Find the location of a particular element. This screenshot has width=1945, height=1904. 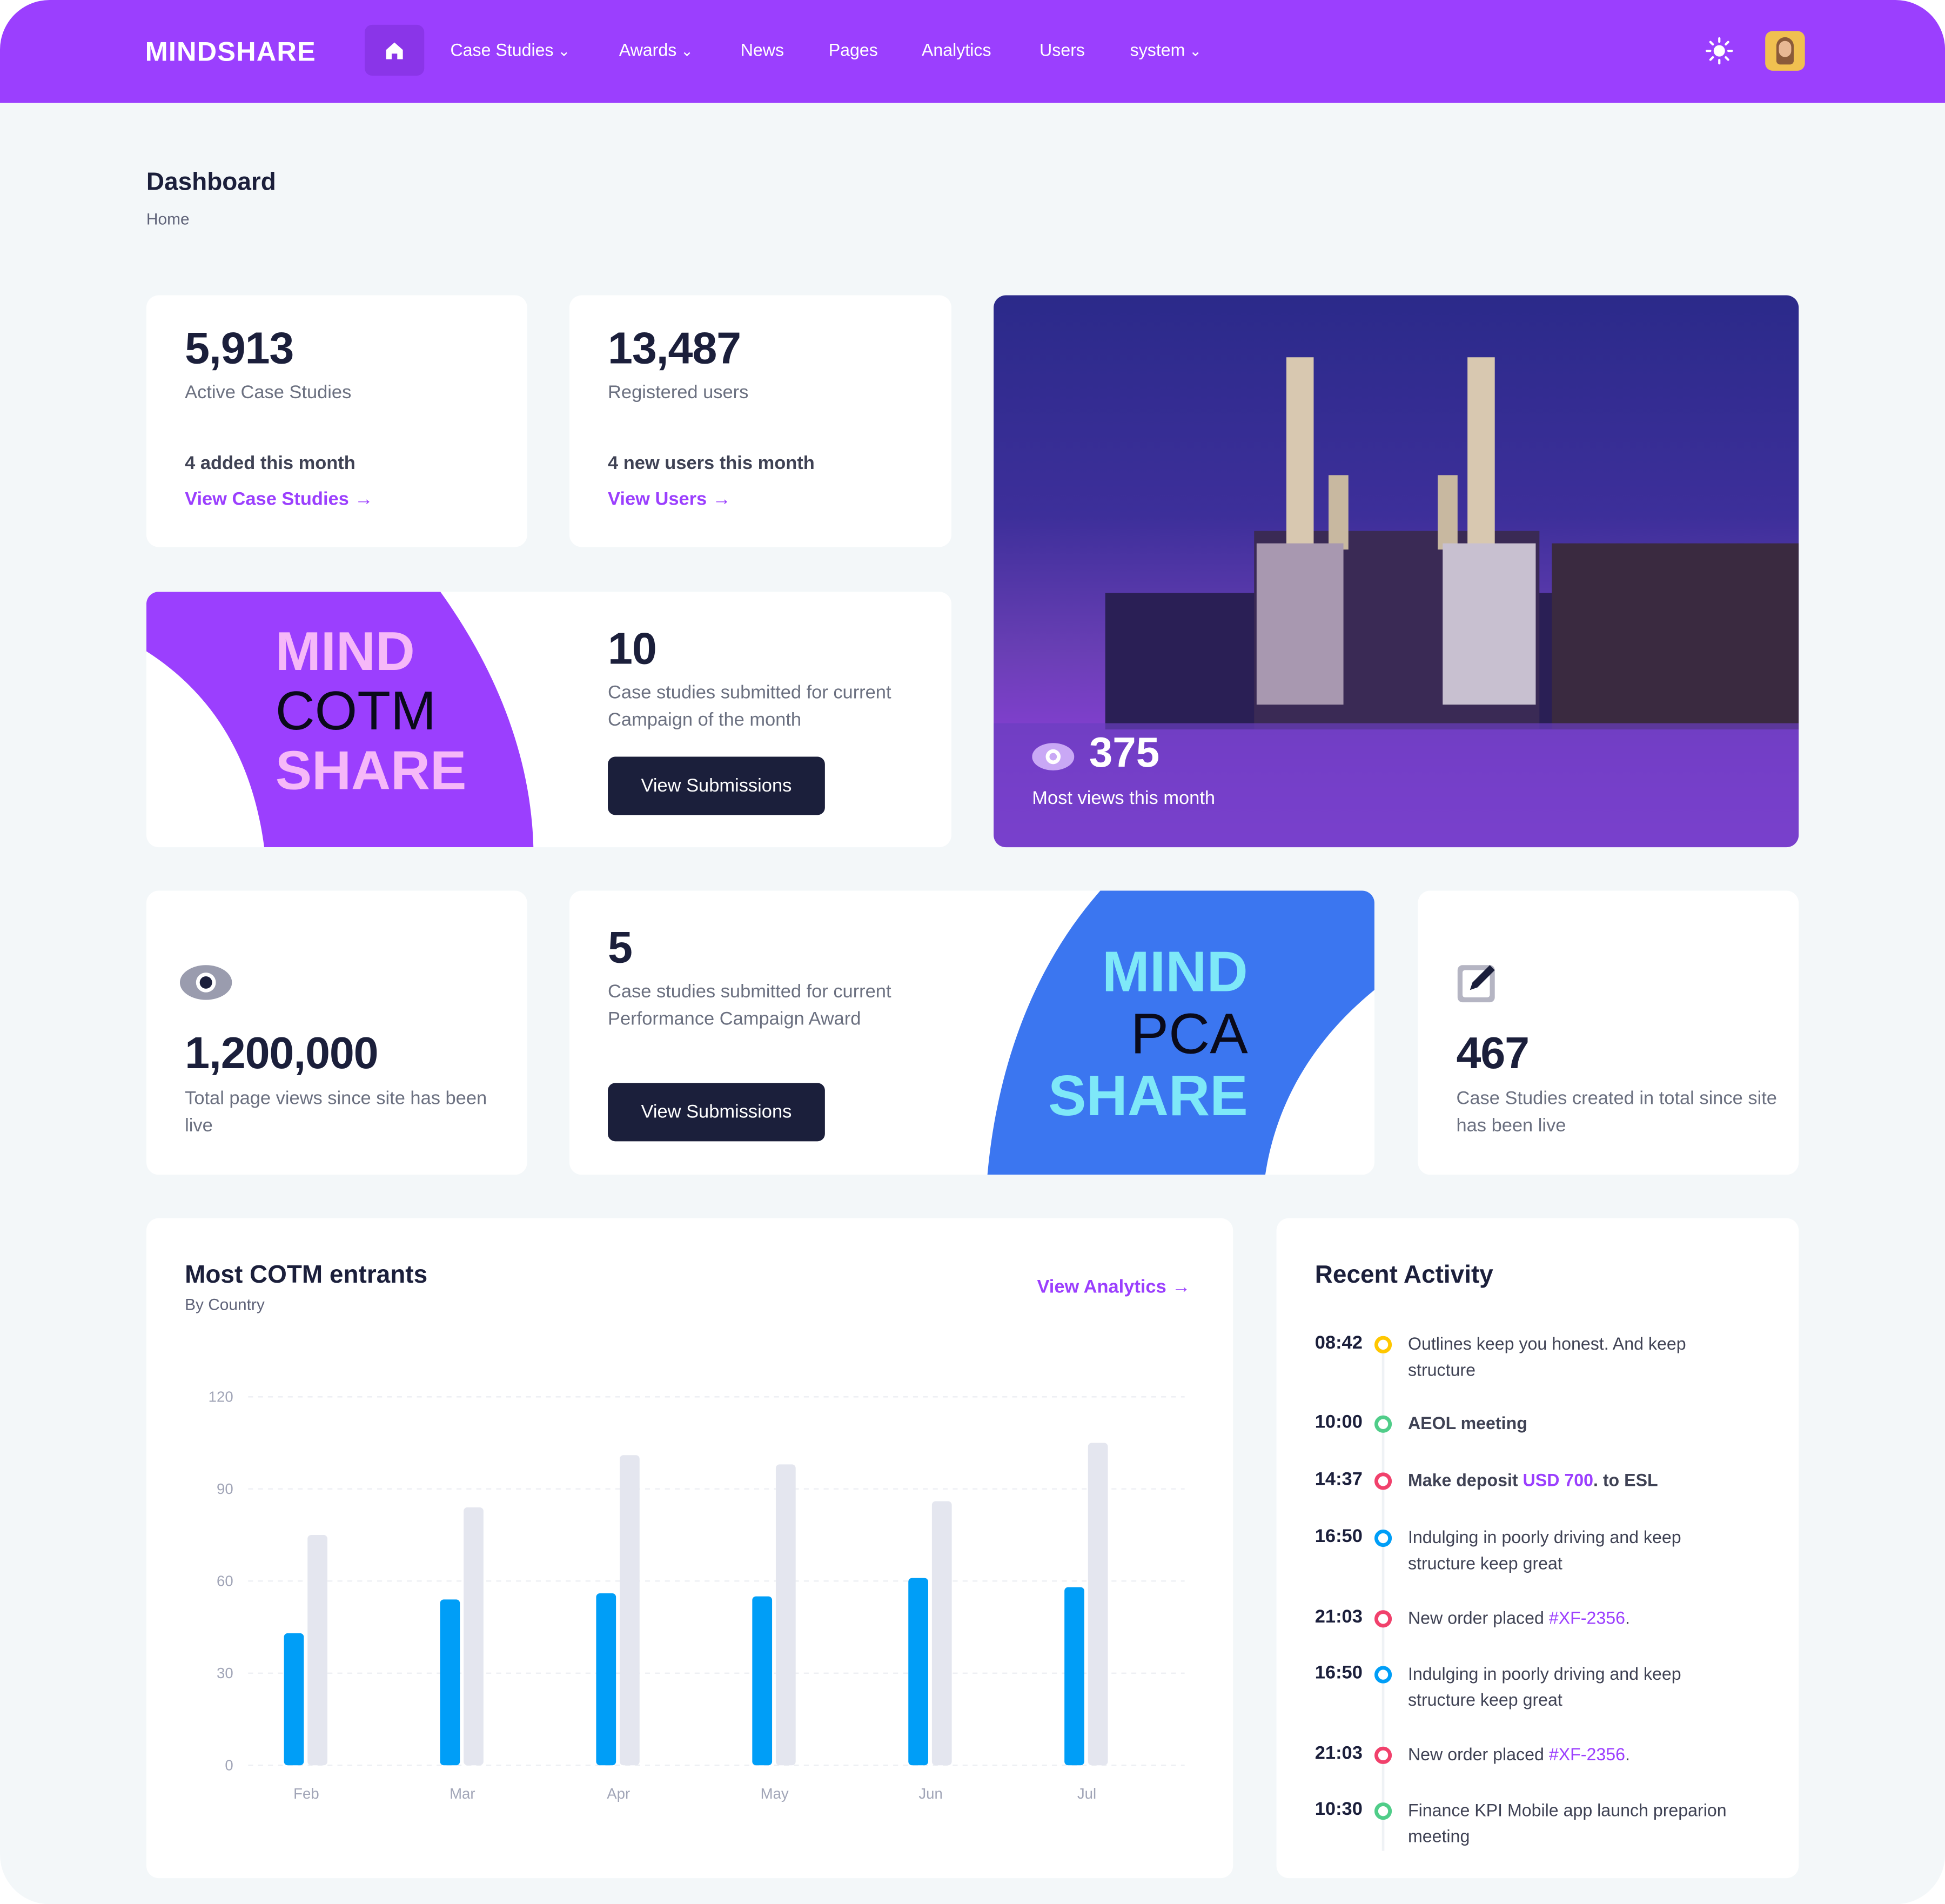

breadcrumb: Home is located at coordinates (168, 219).